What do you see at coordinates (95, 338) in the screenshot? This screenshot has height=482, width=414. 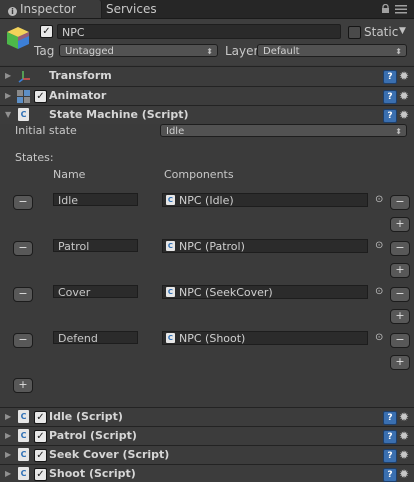 I see `state-name-field: Defend` at bounding box center [95, 338].